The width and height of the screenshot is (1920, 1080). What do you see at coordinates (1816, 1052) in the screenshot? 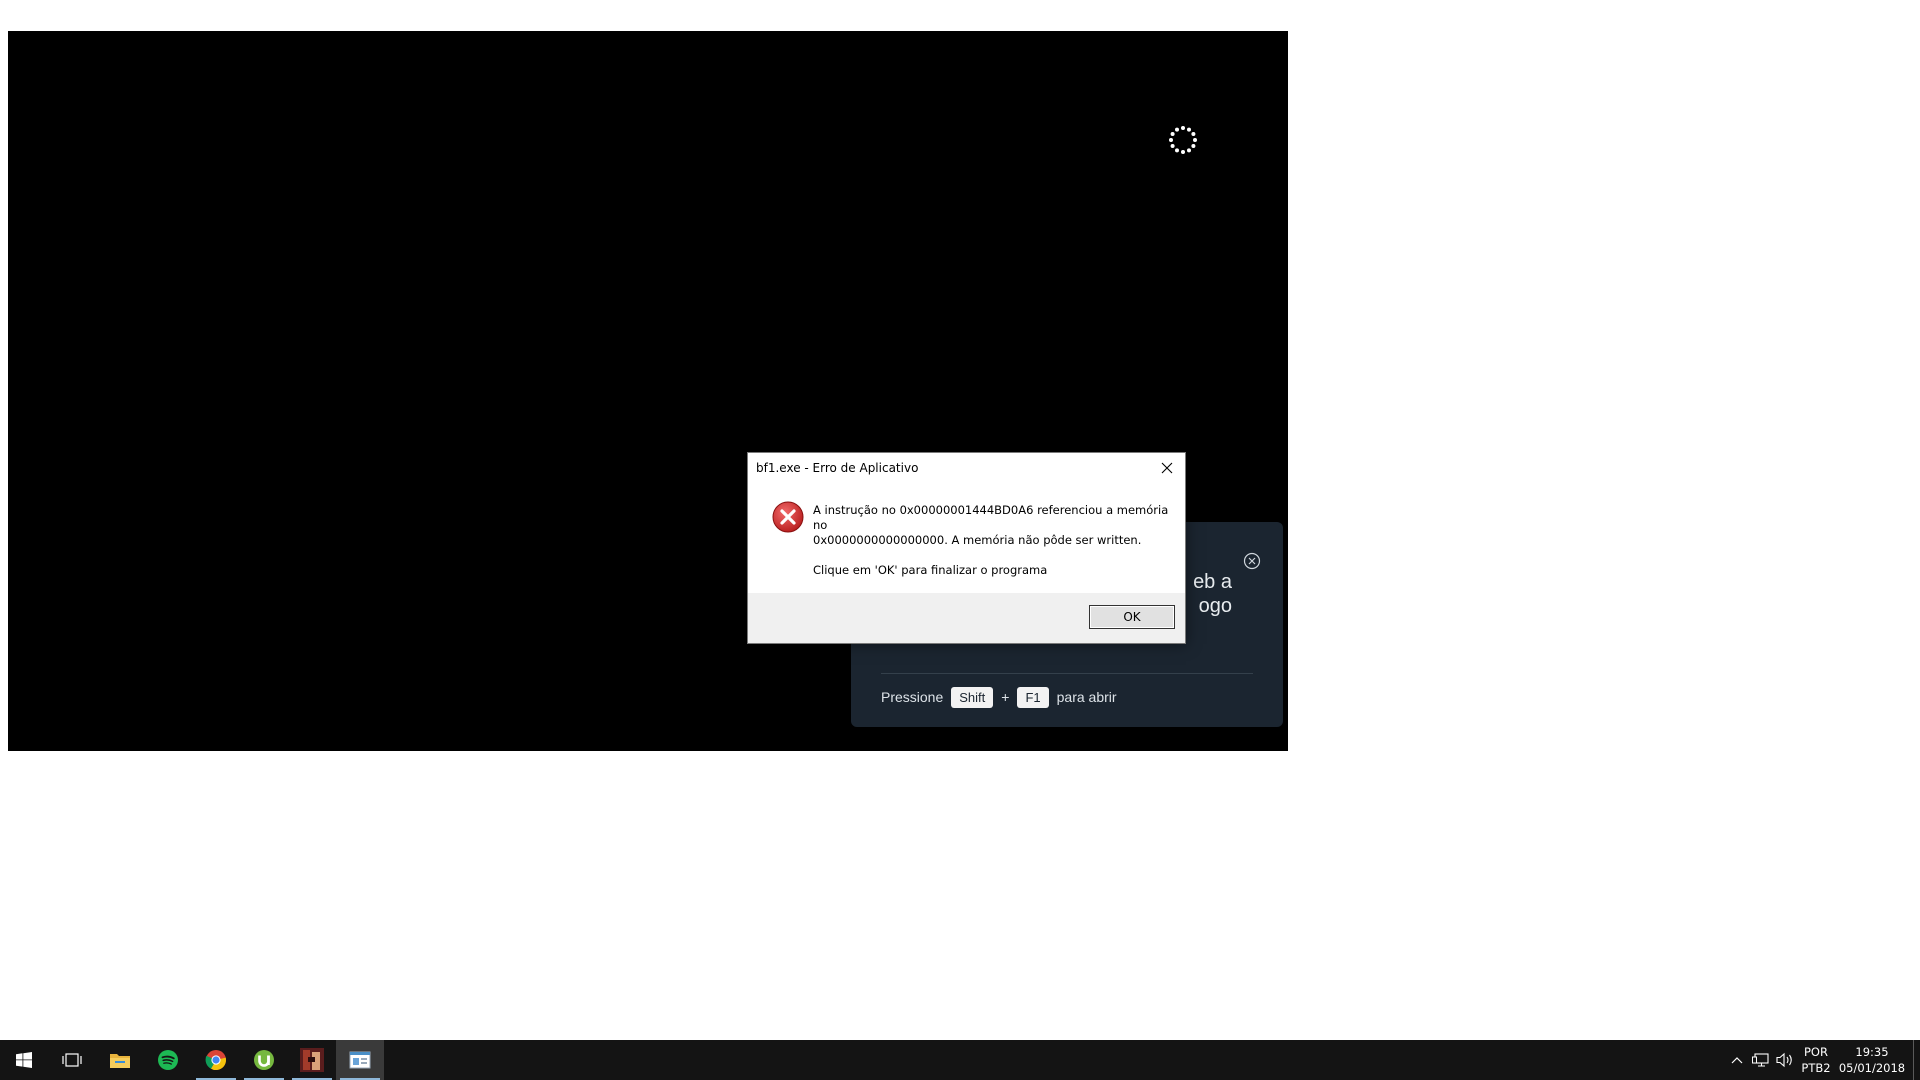
I see `language-code: POR` at bounding box center [1816, 1052].